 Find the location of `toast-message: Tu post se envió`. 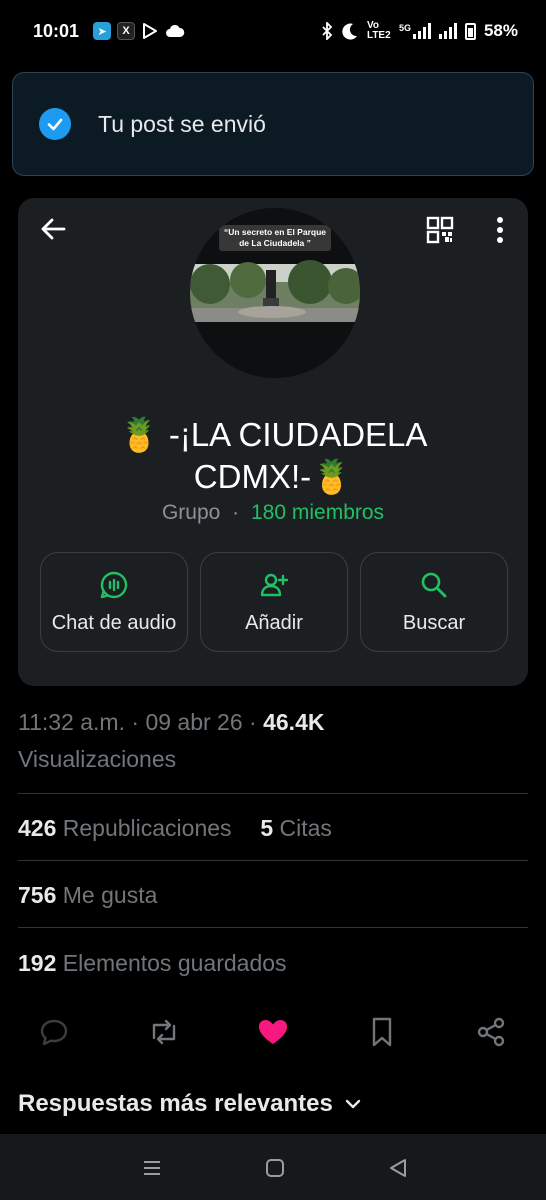

toast-message: Tu post se envió is located at coordinates (182, 123).